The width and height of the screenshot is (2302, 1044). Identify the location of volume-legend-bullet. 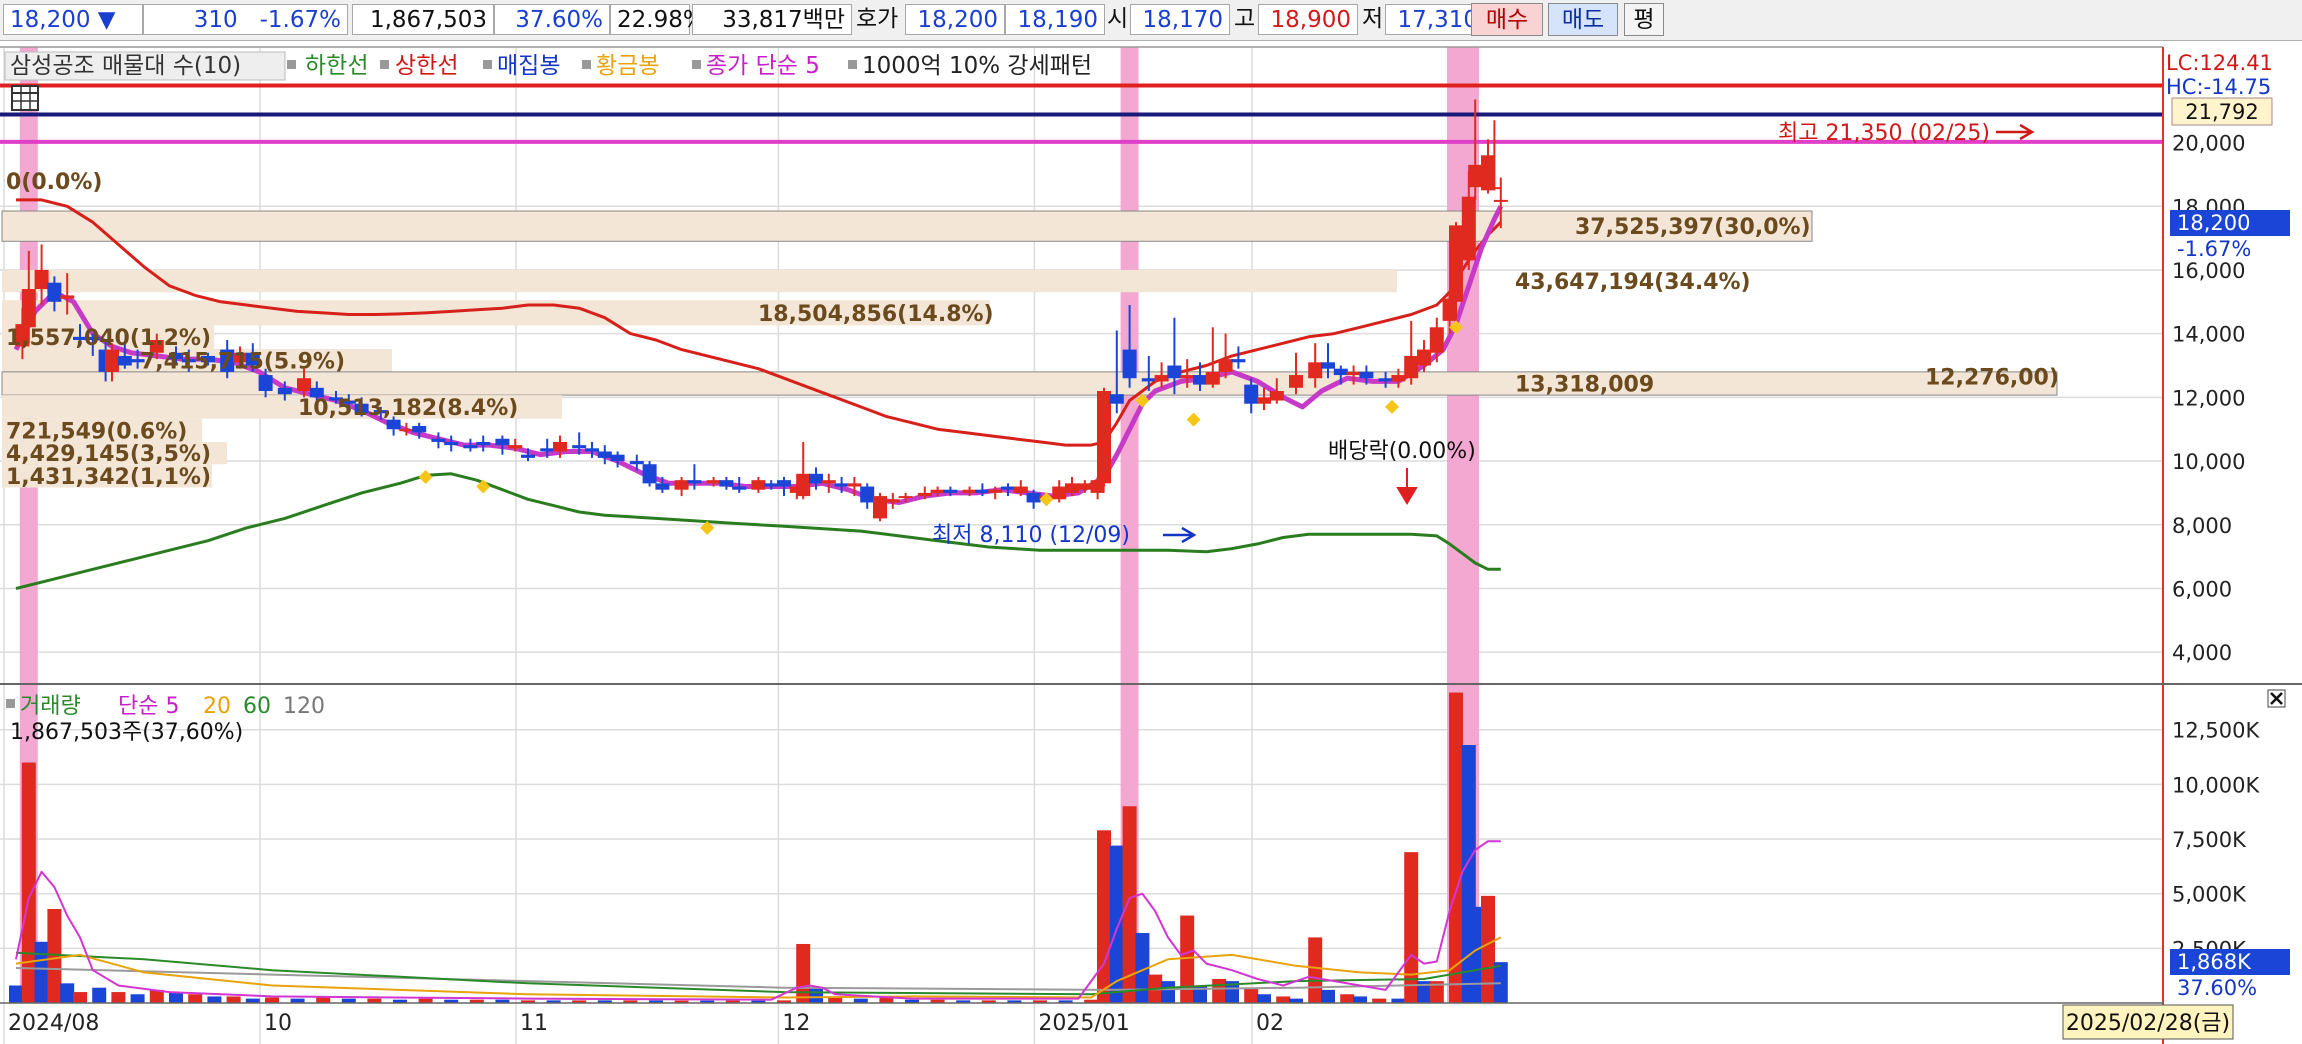
(10, 703).